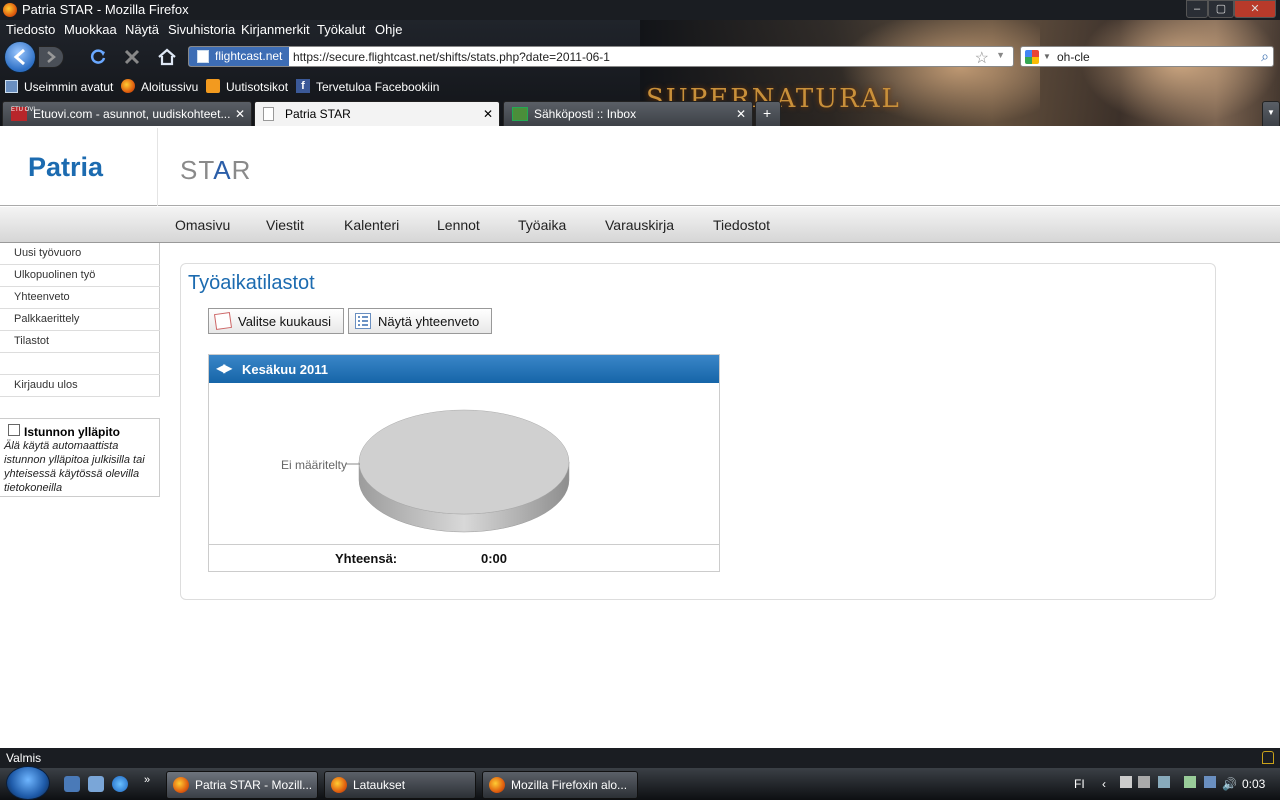  What do you see at coordinates (1229, 784) in the screenshot?
I see `volume-icon: 🔊` at bounding box center [1229, 784].